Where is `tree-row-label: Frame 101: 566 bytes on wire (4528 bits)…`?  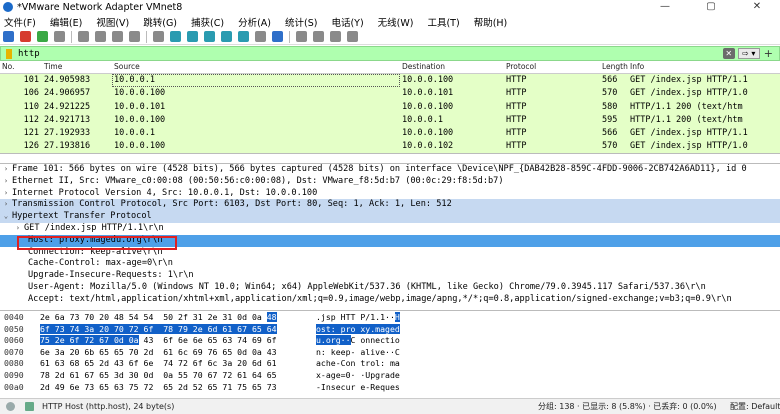 tree-row-label: Frame 101: 566 bytes on wire (4528 bits)… is located at coordinates (379, 169).